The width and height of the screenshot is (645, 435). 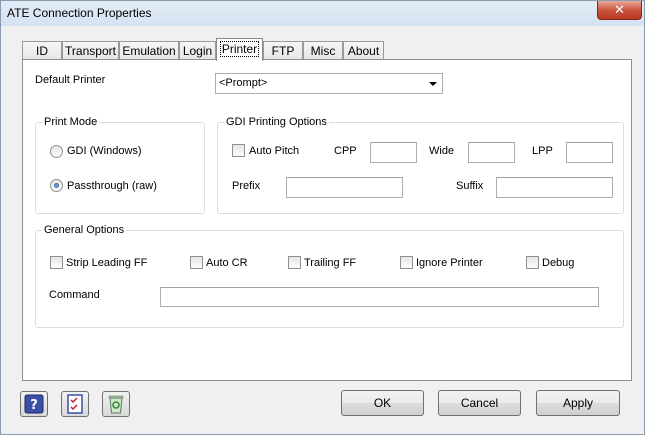 I want to click on cpp-field, so click(x=393, y=152).